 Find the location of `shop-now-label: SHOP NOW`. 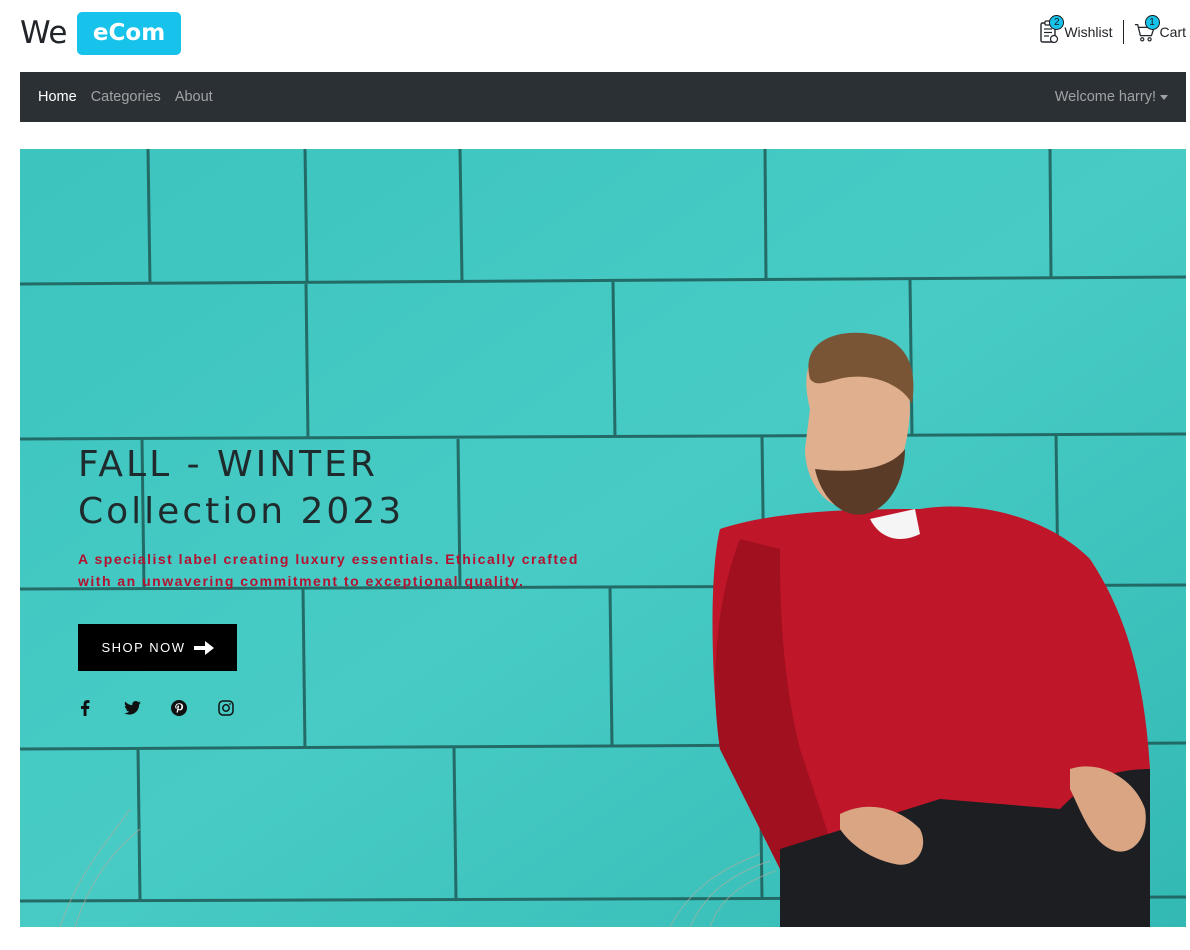

shop-now-label: SHOP NOW is located at coordinates (143, 647).